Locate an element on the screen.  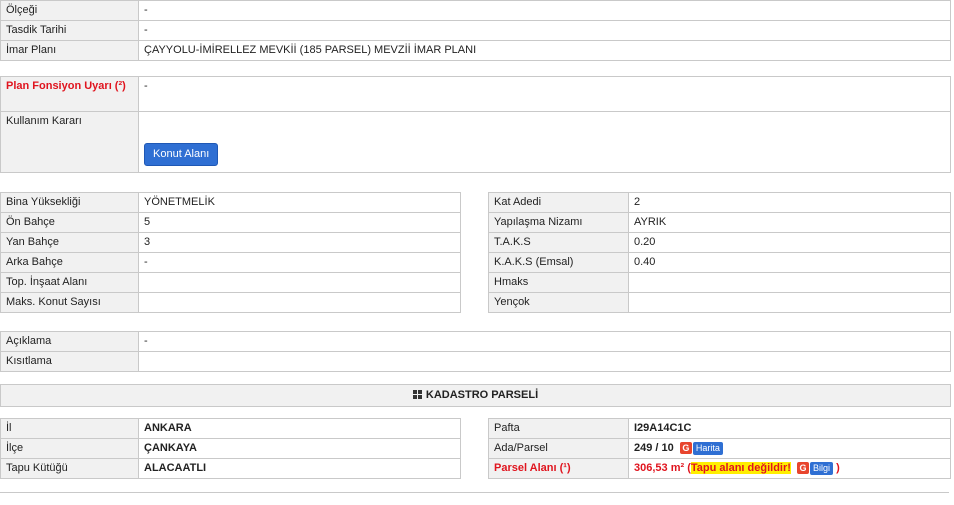
rear-yard-value: - is located at coordinates (299, 262).